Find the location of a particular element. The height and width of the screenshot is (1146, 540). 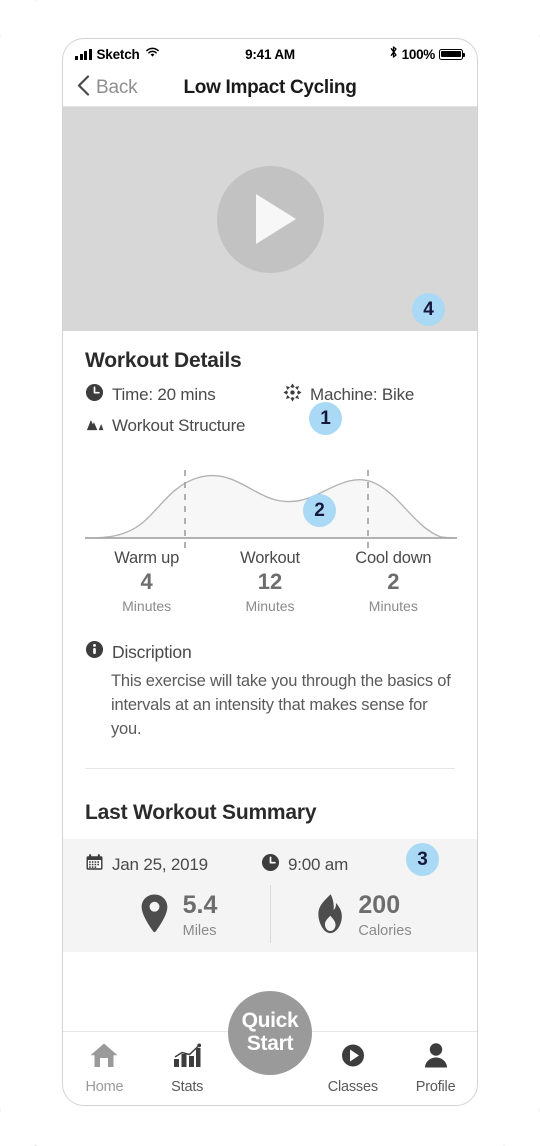

tab-home-label: Home is located at coordinates (104, 1087).